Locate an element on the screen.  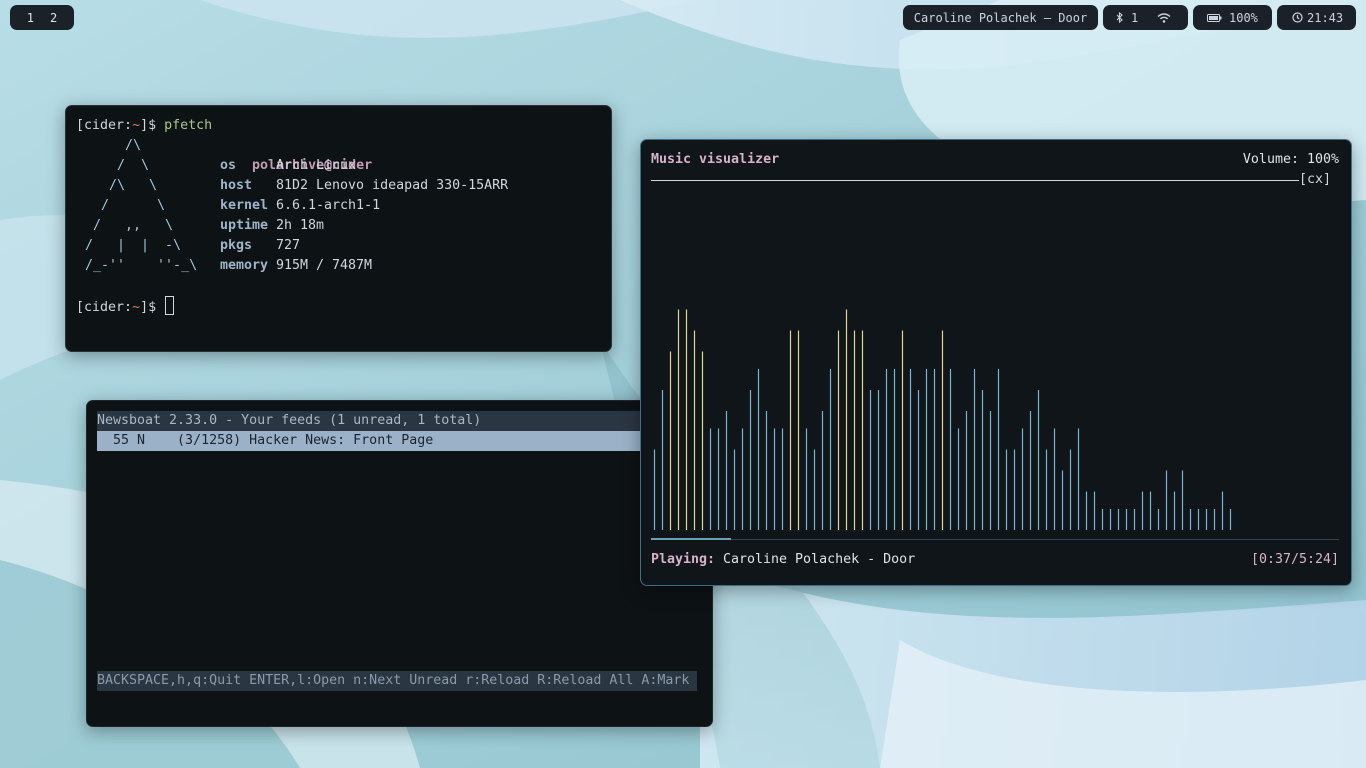
playback-time: [0:37/5:24] is located at coordinates (1294, 559).